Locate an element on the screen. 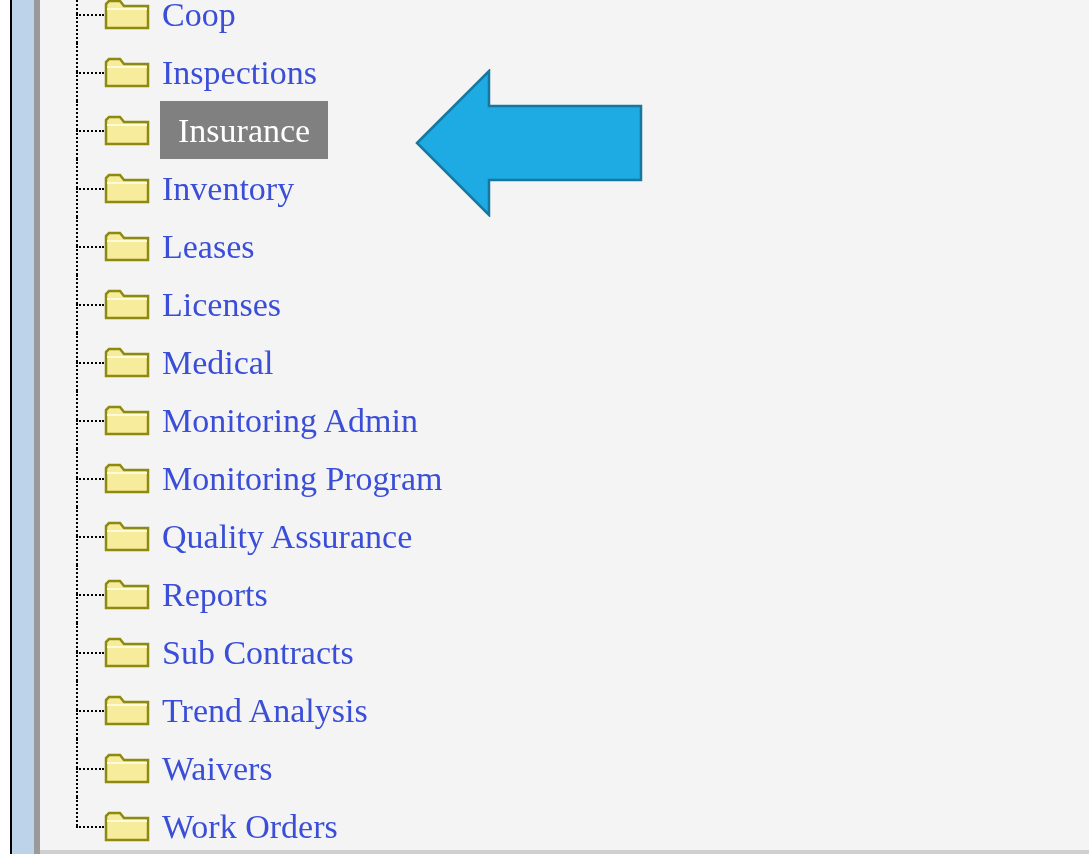 This screenshot has width=1089, height=854. tree-item: Inspections is located at coordinates (239, 72).